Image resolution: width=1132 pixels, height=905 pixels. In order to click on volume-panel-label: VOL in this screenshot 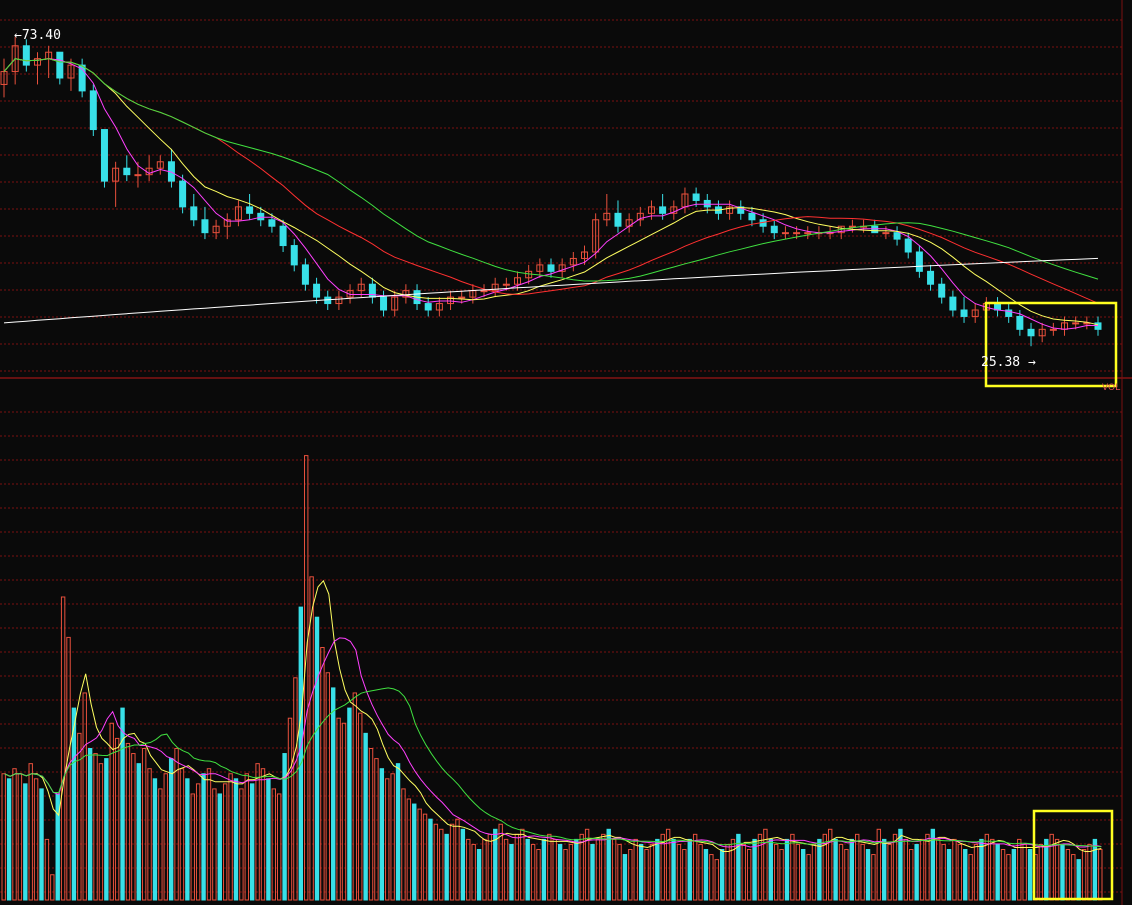, I will do `click(1111, 388)`.